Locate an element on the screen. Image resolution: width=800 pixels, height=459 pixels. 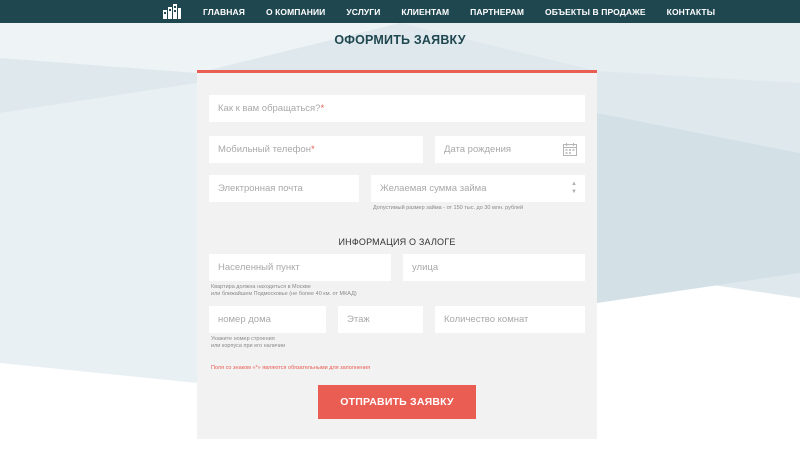
stepper-arrows-icon: ▲ ▼ is located at coordinates (574, 188).